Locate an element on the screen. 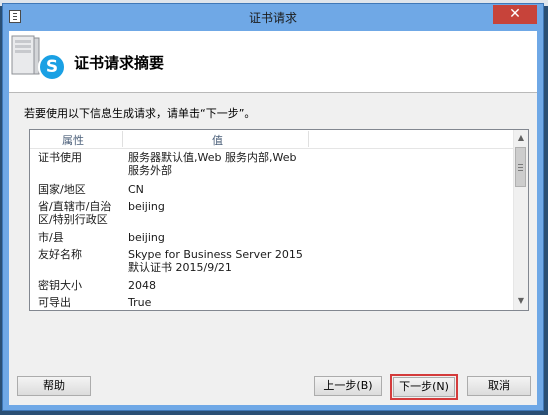  instruction-text: 若要使用以下信息生成请求，请单击“下一步”。 is located at coordinates (140, 113).